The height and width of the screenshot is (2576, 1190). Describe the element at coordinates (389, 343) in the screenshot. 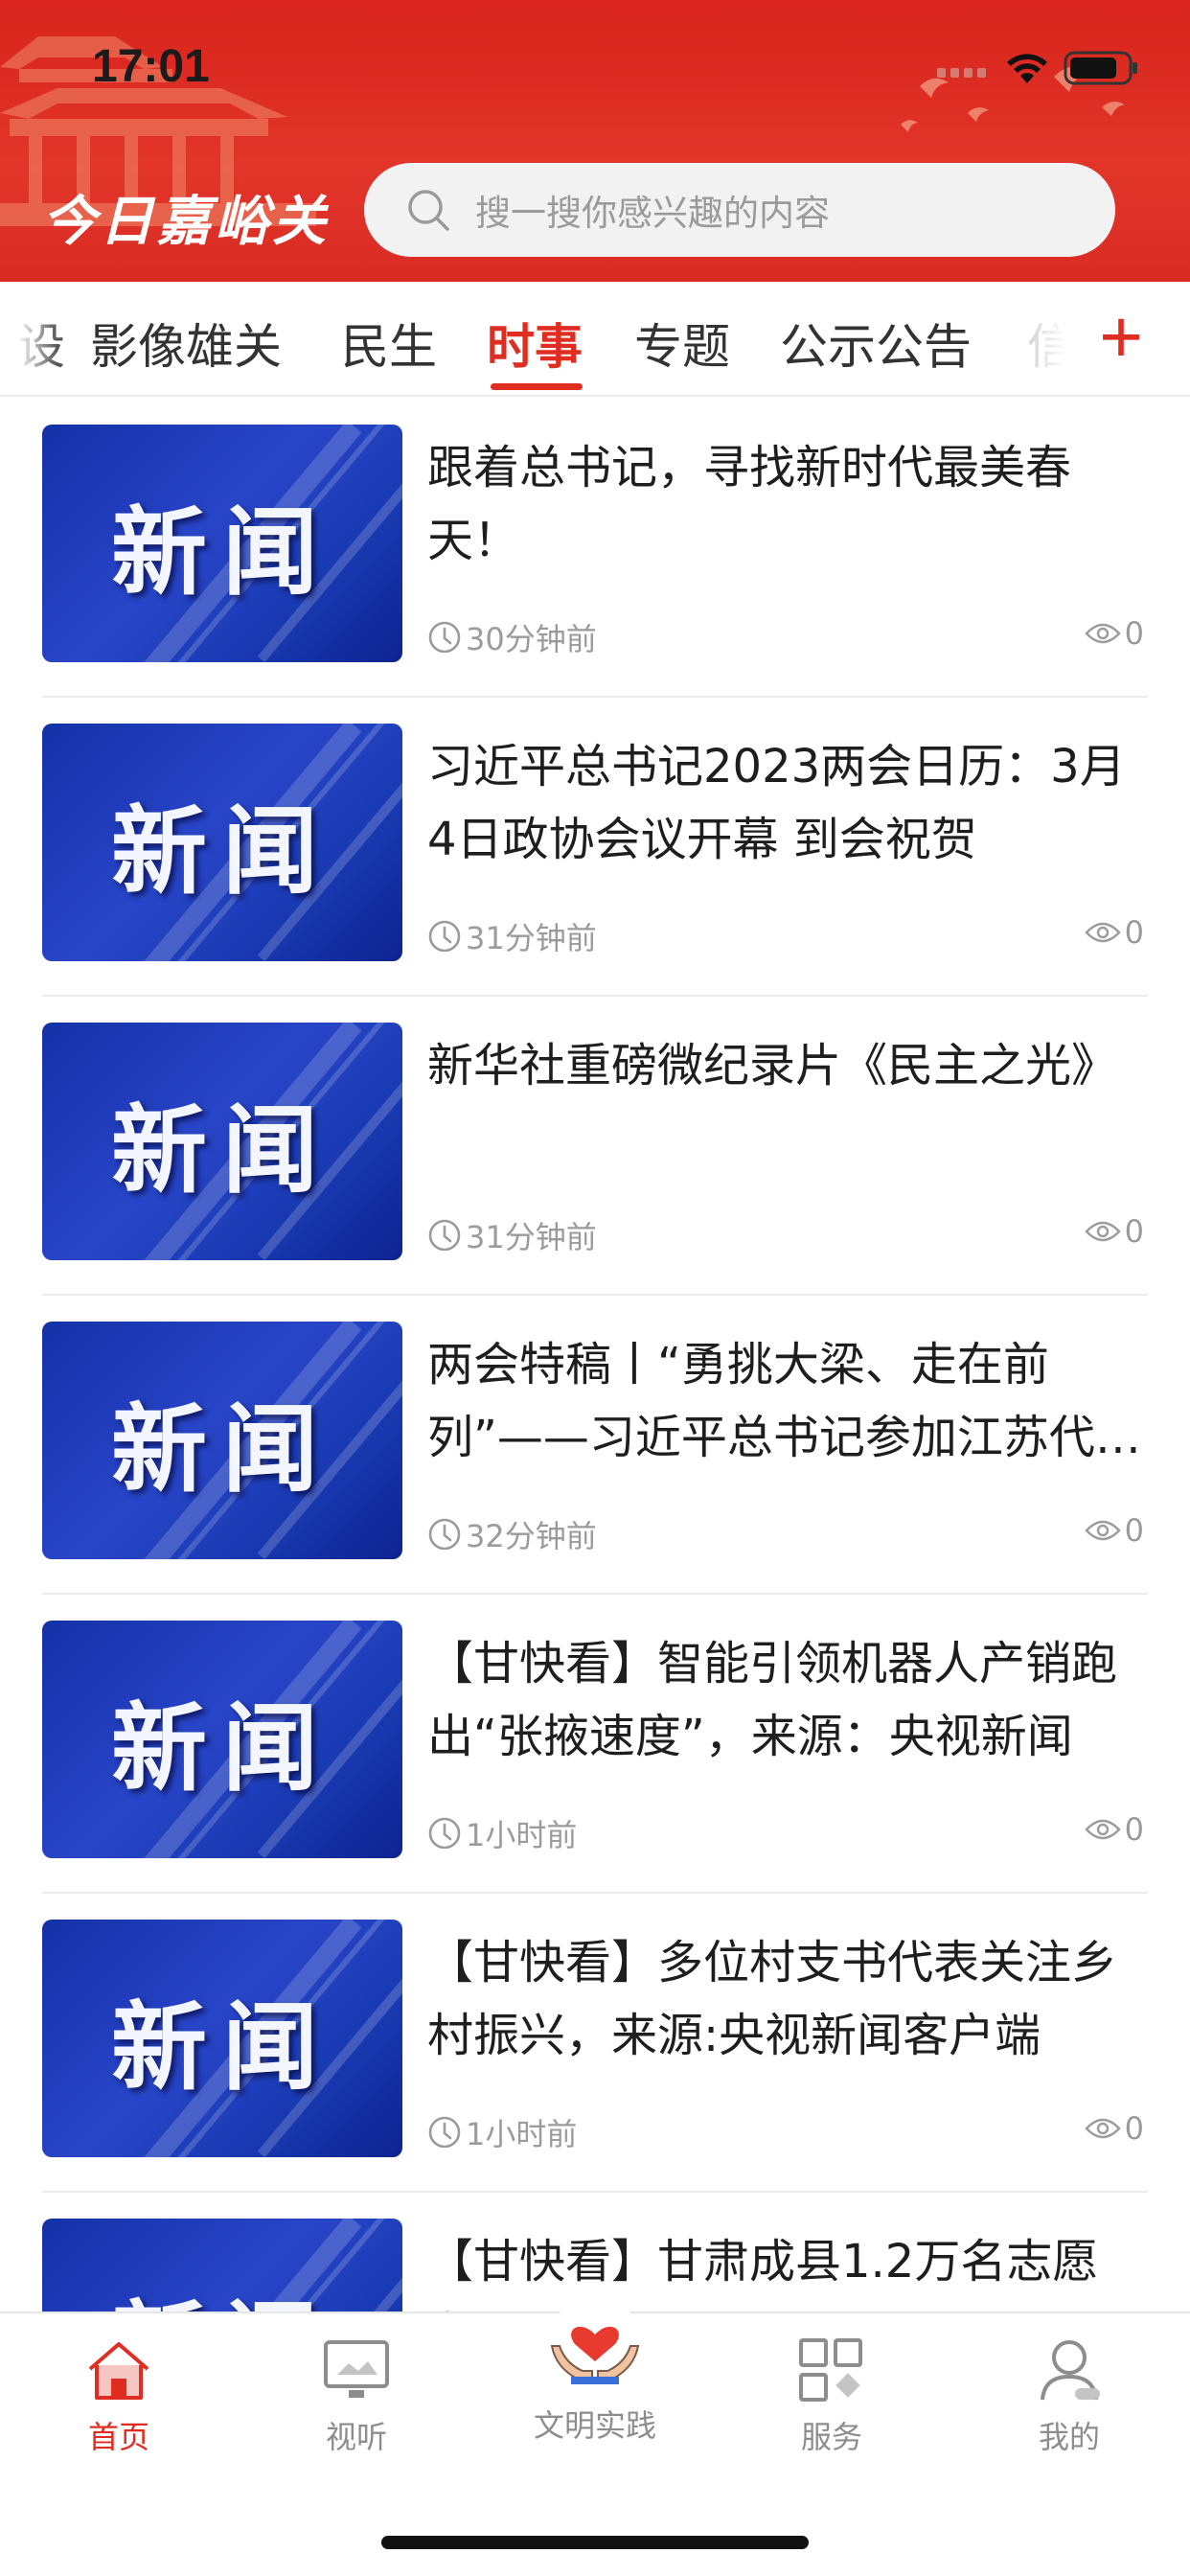

I see `tab-minsheng: 民生` at that location.